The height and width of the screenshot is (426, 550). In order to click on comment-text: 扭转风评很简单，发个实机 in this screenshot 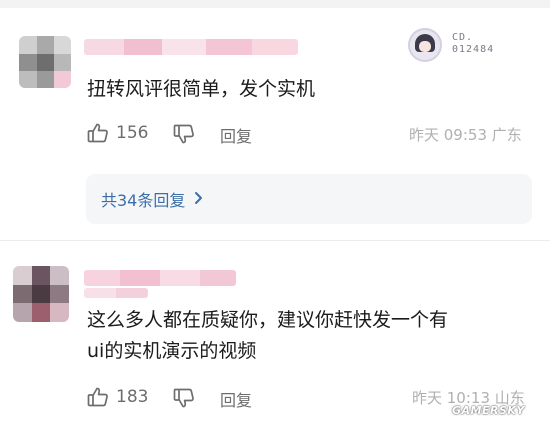, I will do `click(201, 89)`.